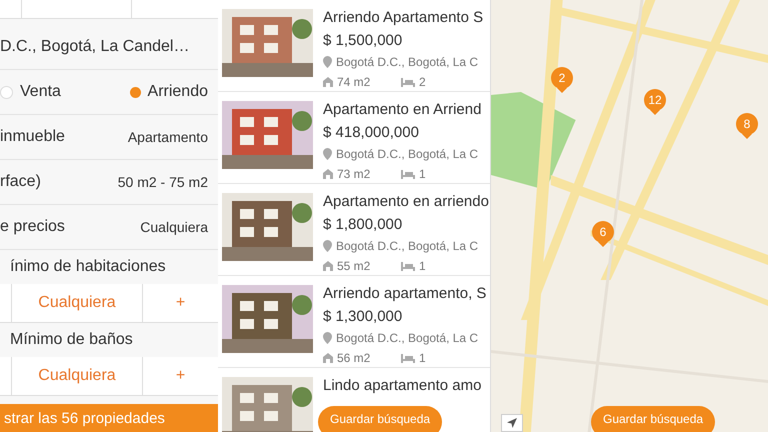 This screenshot has height=432, width=768. What do you see at coordinates (402, 385) in the screenshot?
I see `listing-title: Lindo apartamento amo` at bounding box center [402, 385].